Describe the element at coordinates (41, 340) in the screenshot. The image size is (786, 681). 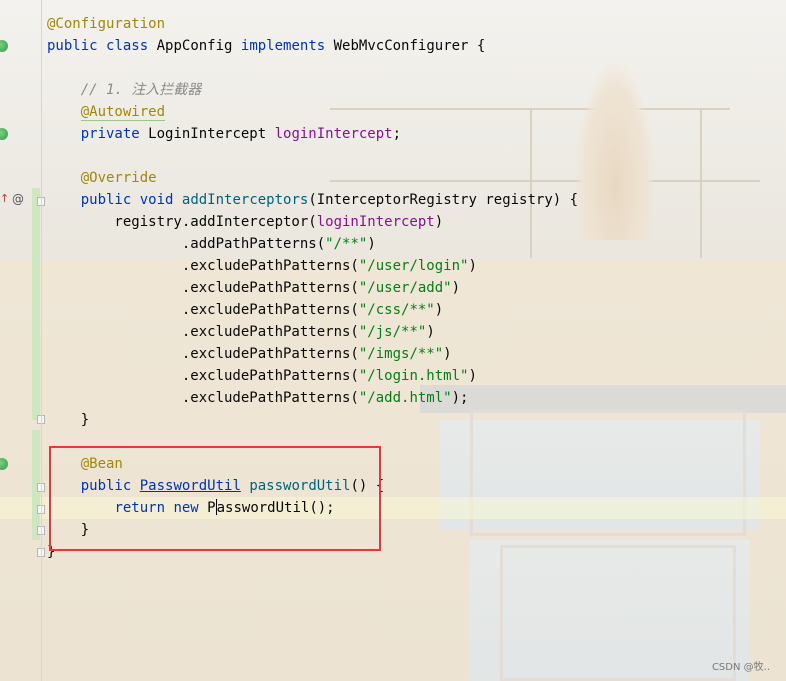
I see `gutter-divider` at that location.